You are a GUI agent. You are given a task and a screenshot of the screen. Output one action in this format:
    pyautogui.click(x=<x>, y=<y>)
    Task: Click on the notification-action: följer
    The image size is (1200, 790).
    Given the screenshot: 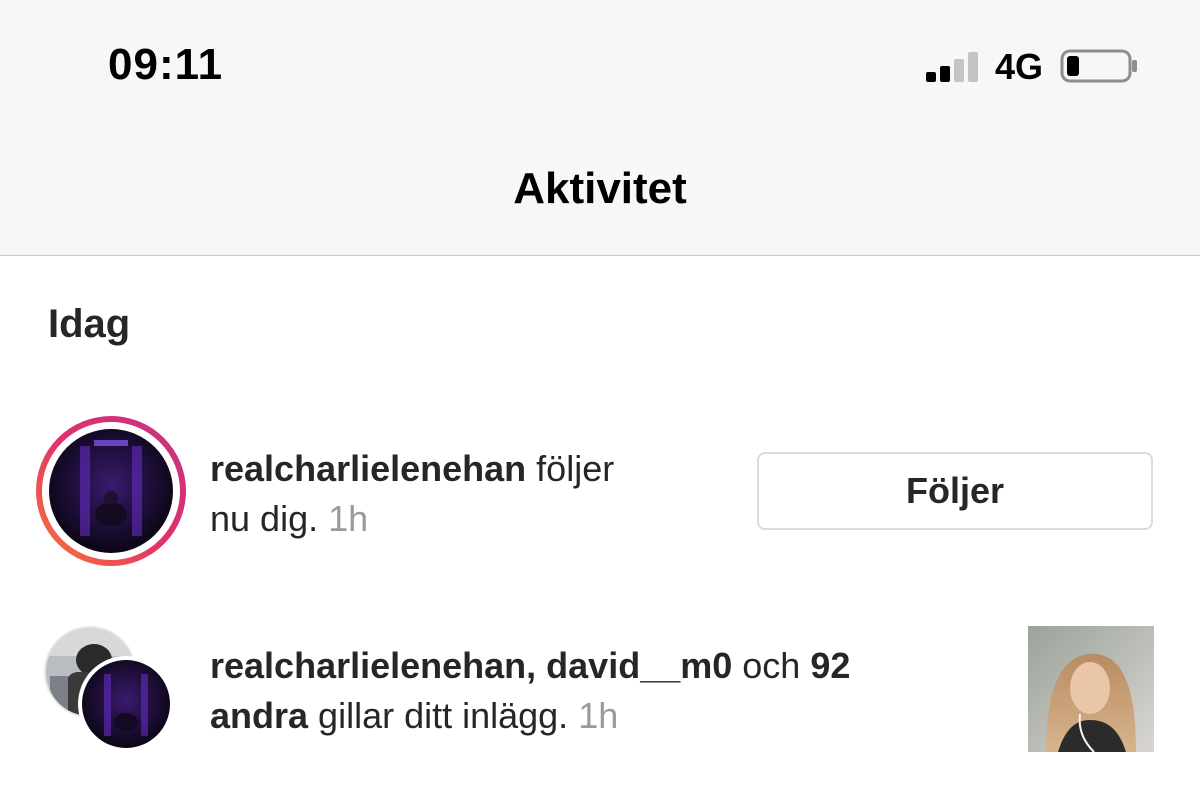 What is the action you would take?
    pyautogui.click(x=570, y=468)
    